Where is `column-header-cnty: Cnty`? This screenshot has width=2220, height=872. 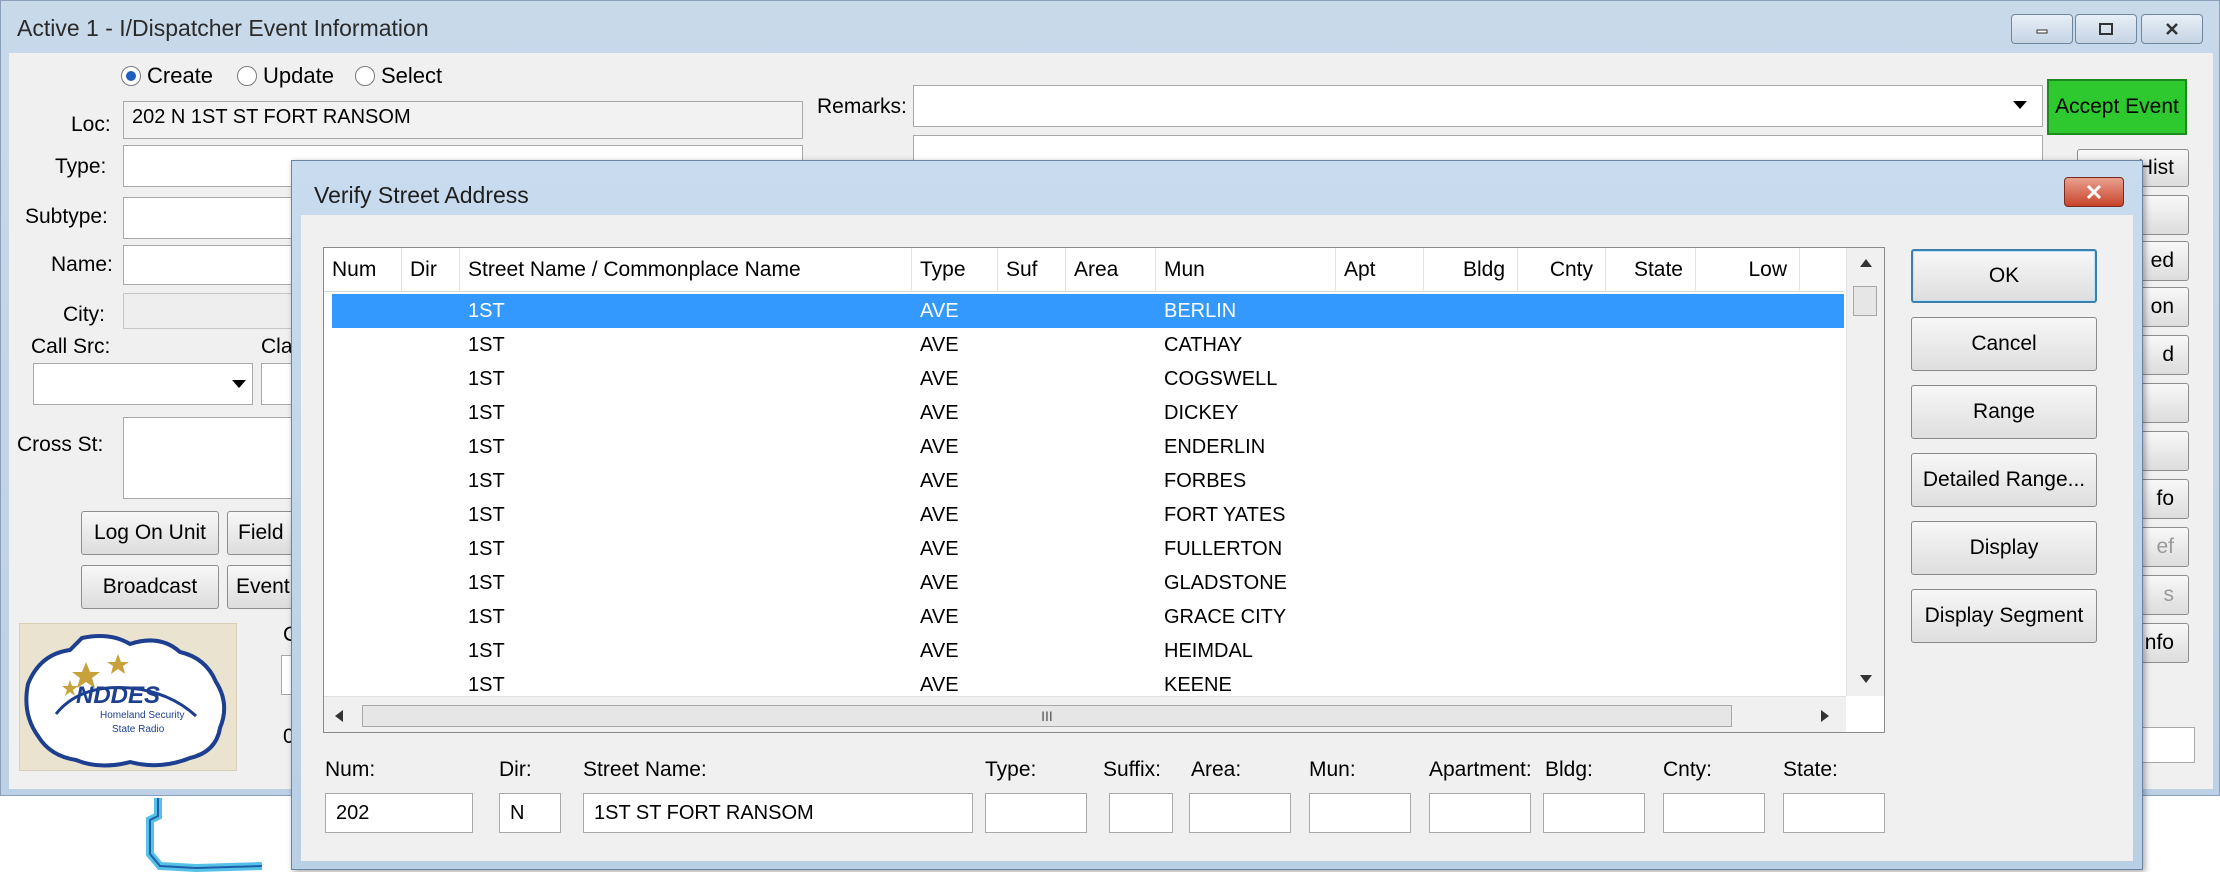 column-header-cnty: Cnty is located at coordinates (1562, 270).